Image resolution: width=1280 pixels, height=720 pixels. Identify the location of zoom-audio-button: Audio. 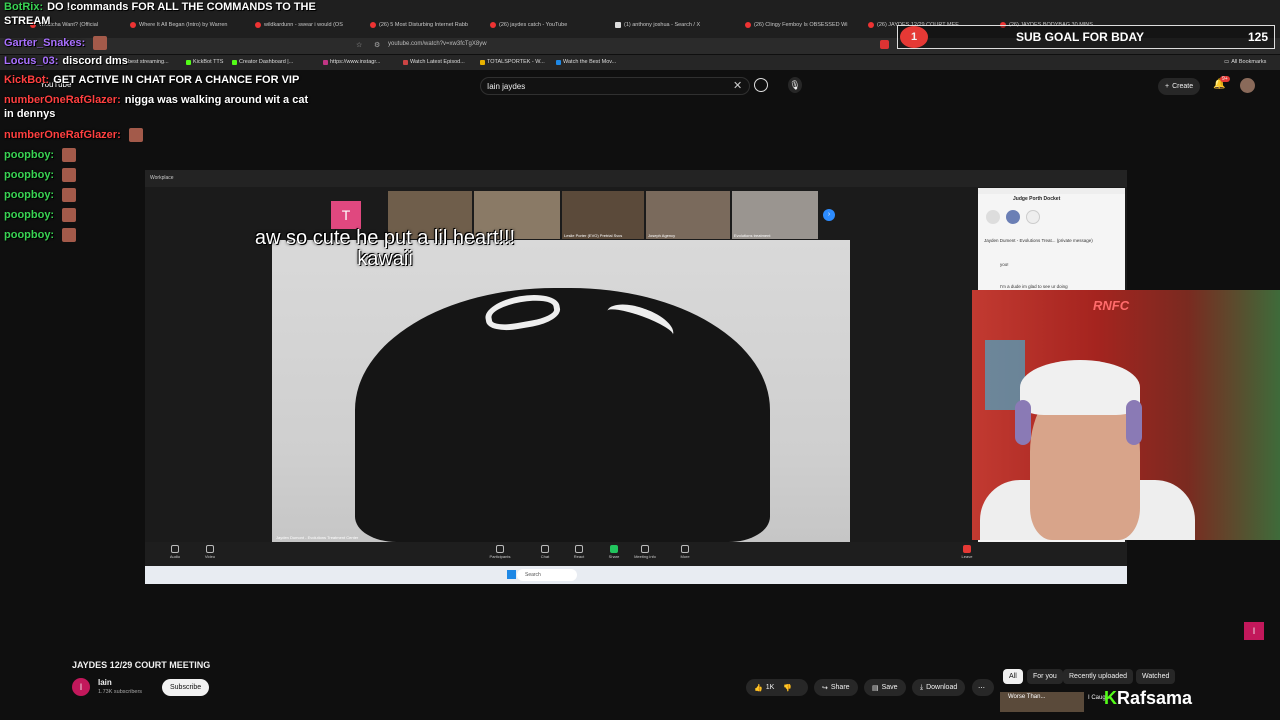
(175, 552).